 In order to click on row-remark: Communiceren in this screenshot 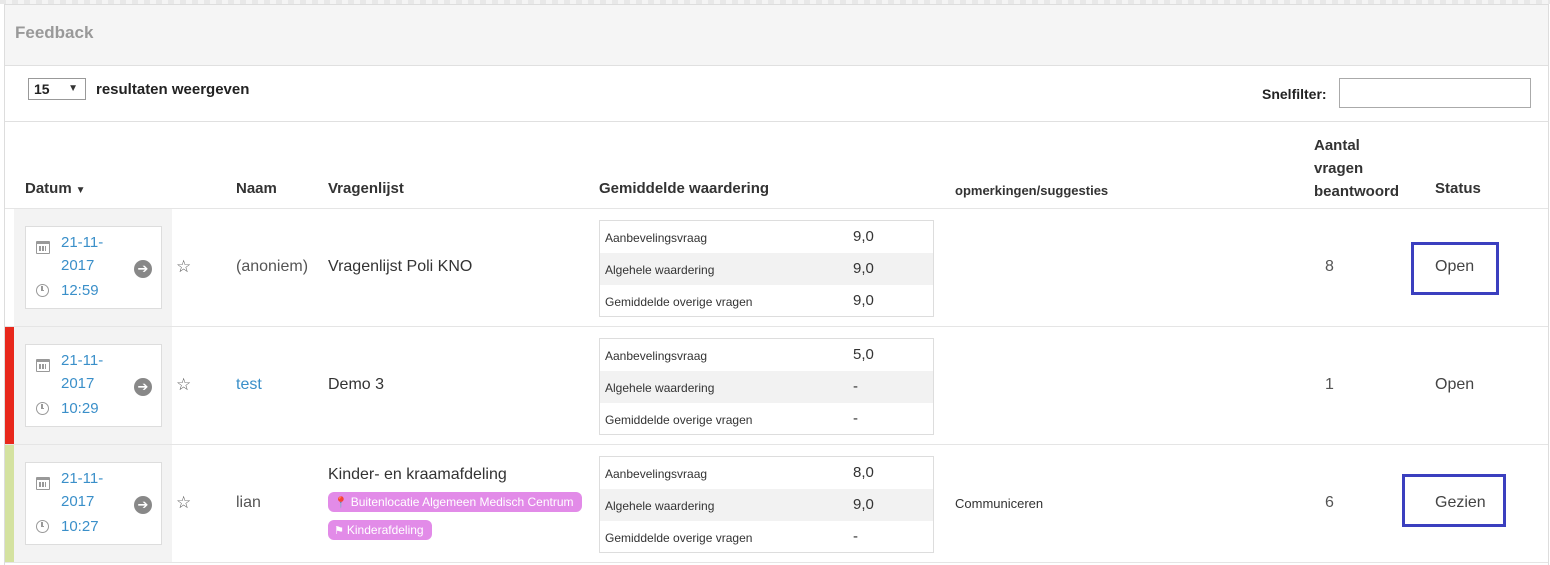, I will do `click(999, 503)`.